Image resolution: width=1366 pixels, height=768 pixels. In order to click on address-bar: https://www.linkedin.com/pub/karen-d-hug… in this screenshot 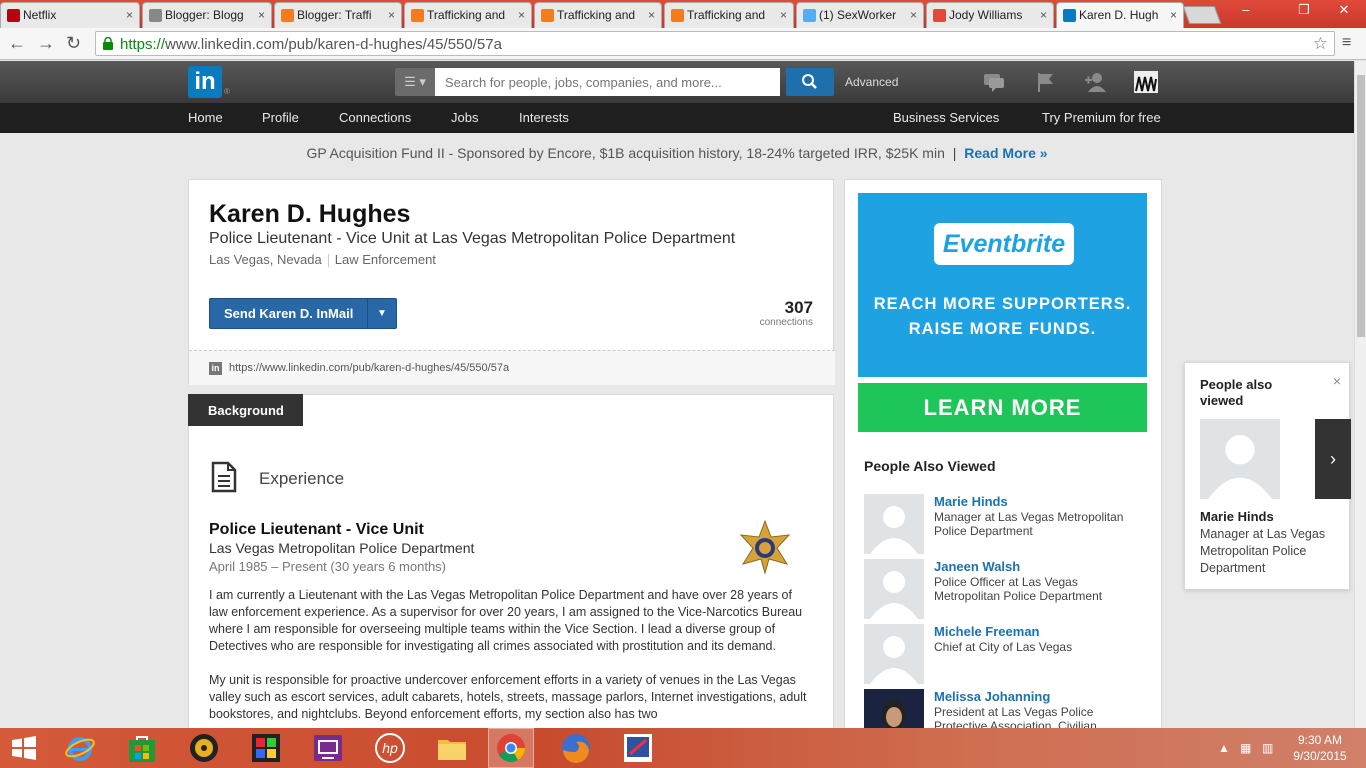, I will do `click(715, 43)`.